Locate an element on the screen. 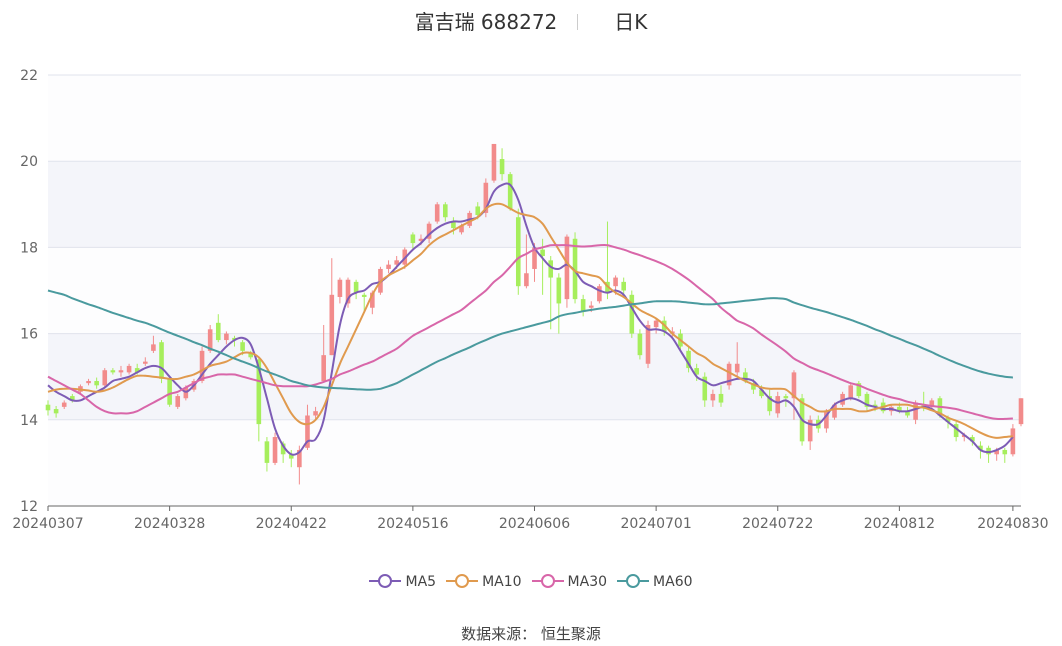  x-tick-label: 20240830 is located at coordinates (1012, 524).